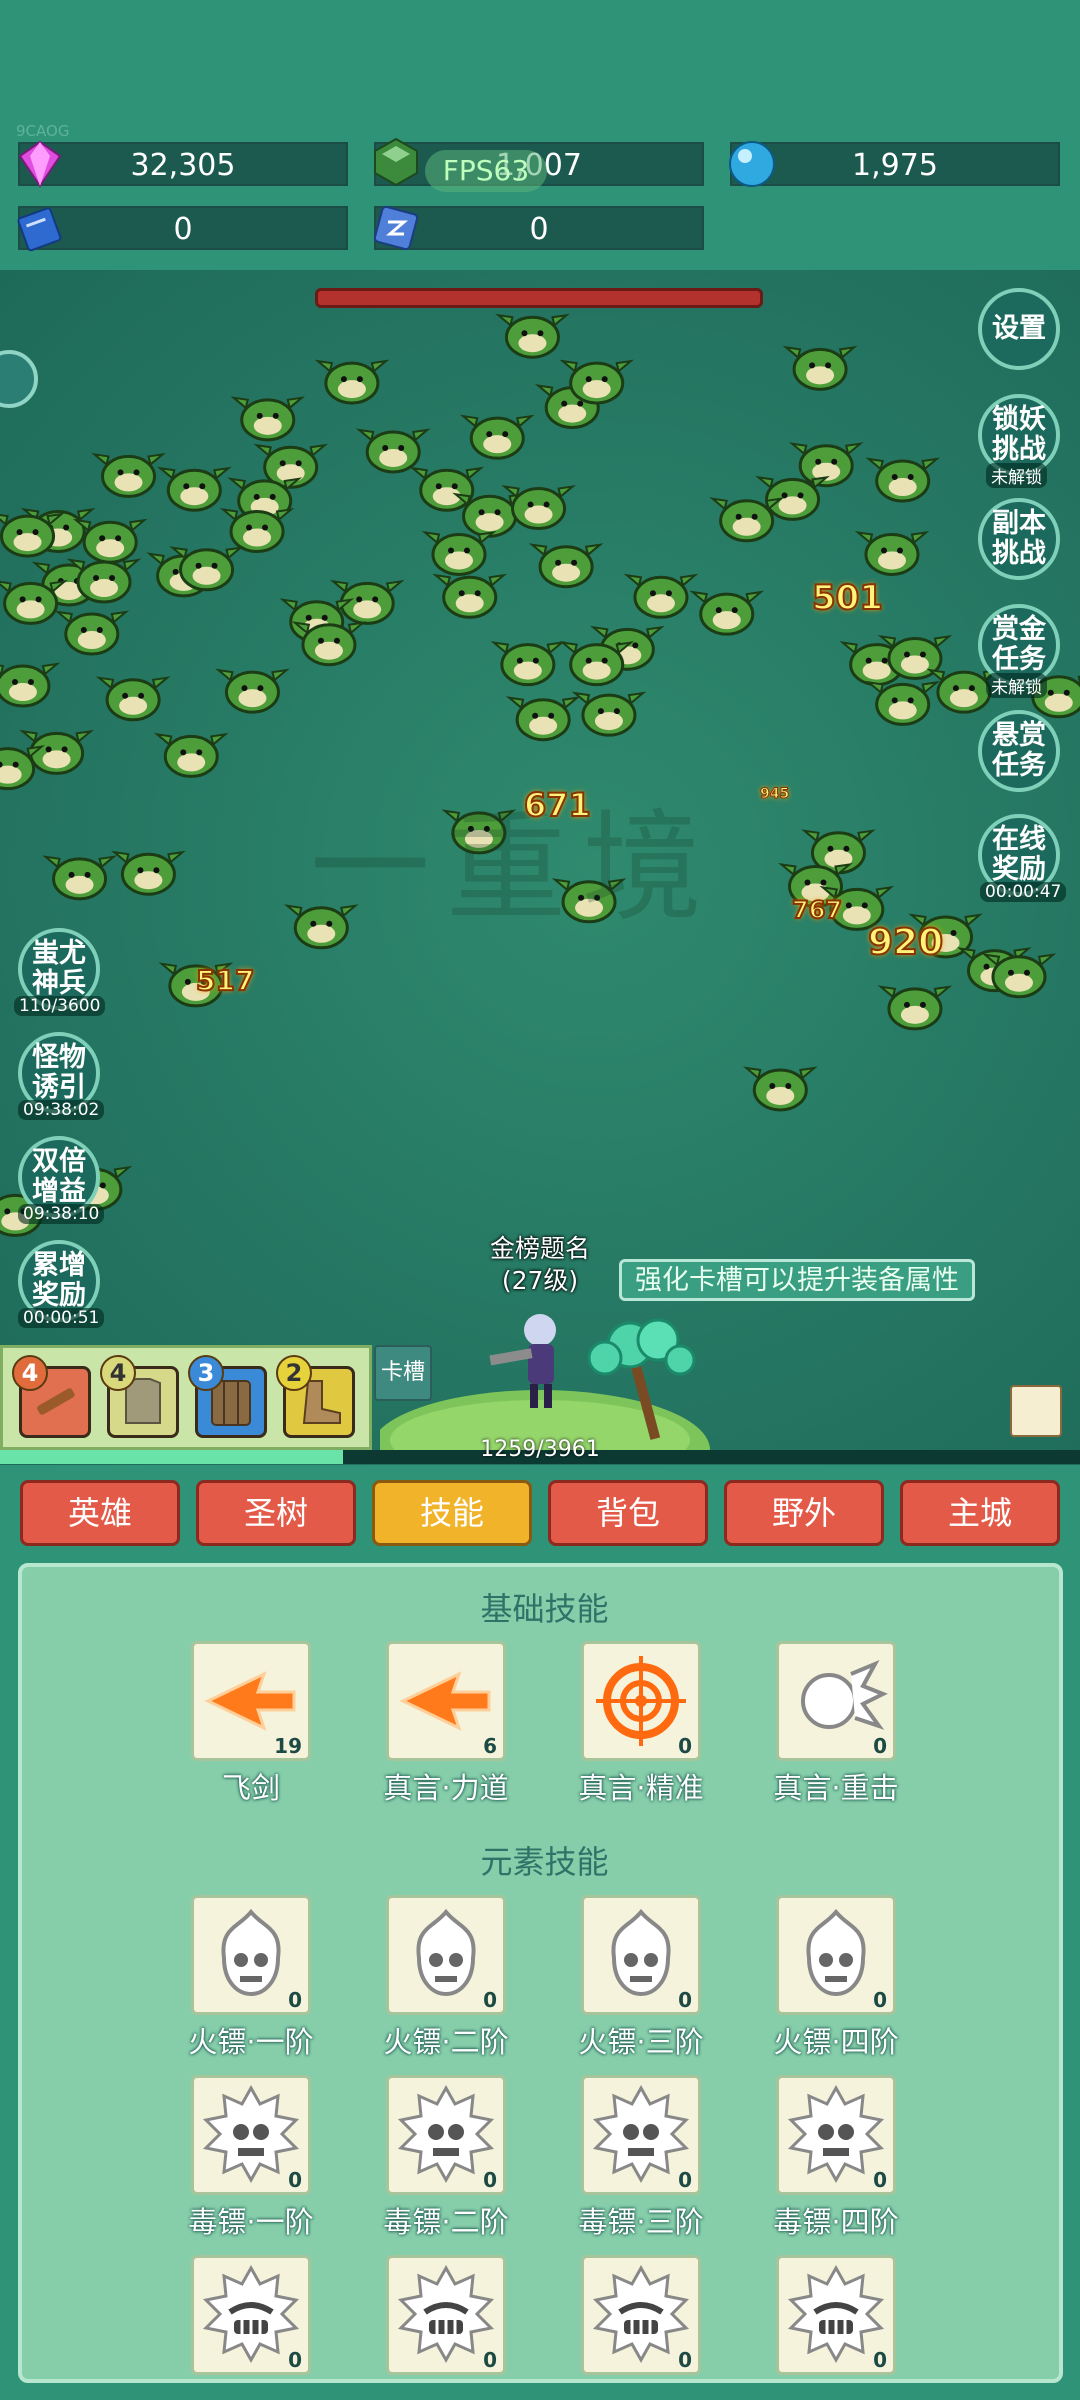 The width and height of the screenshot is (1080, 2400). What do you see at coordinates (225, 980) in the screenshot?
I see `damage-number: 517` at bounding box center [225, 980].